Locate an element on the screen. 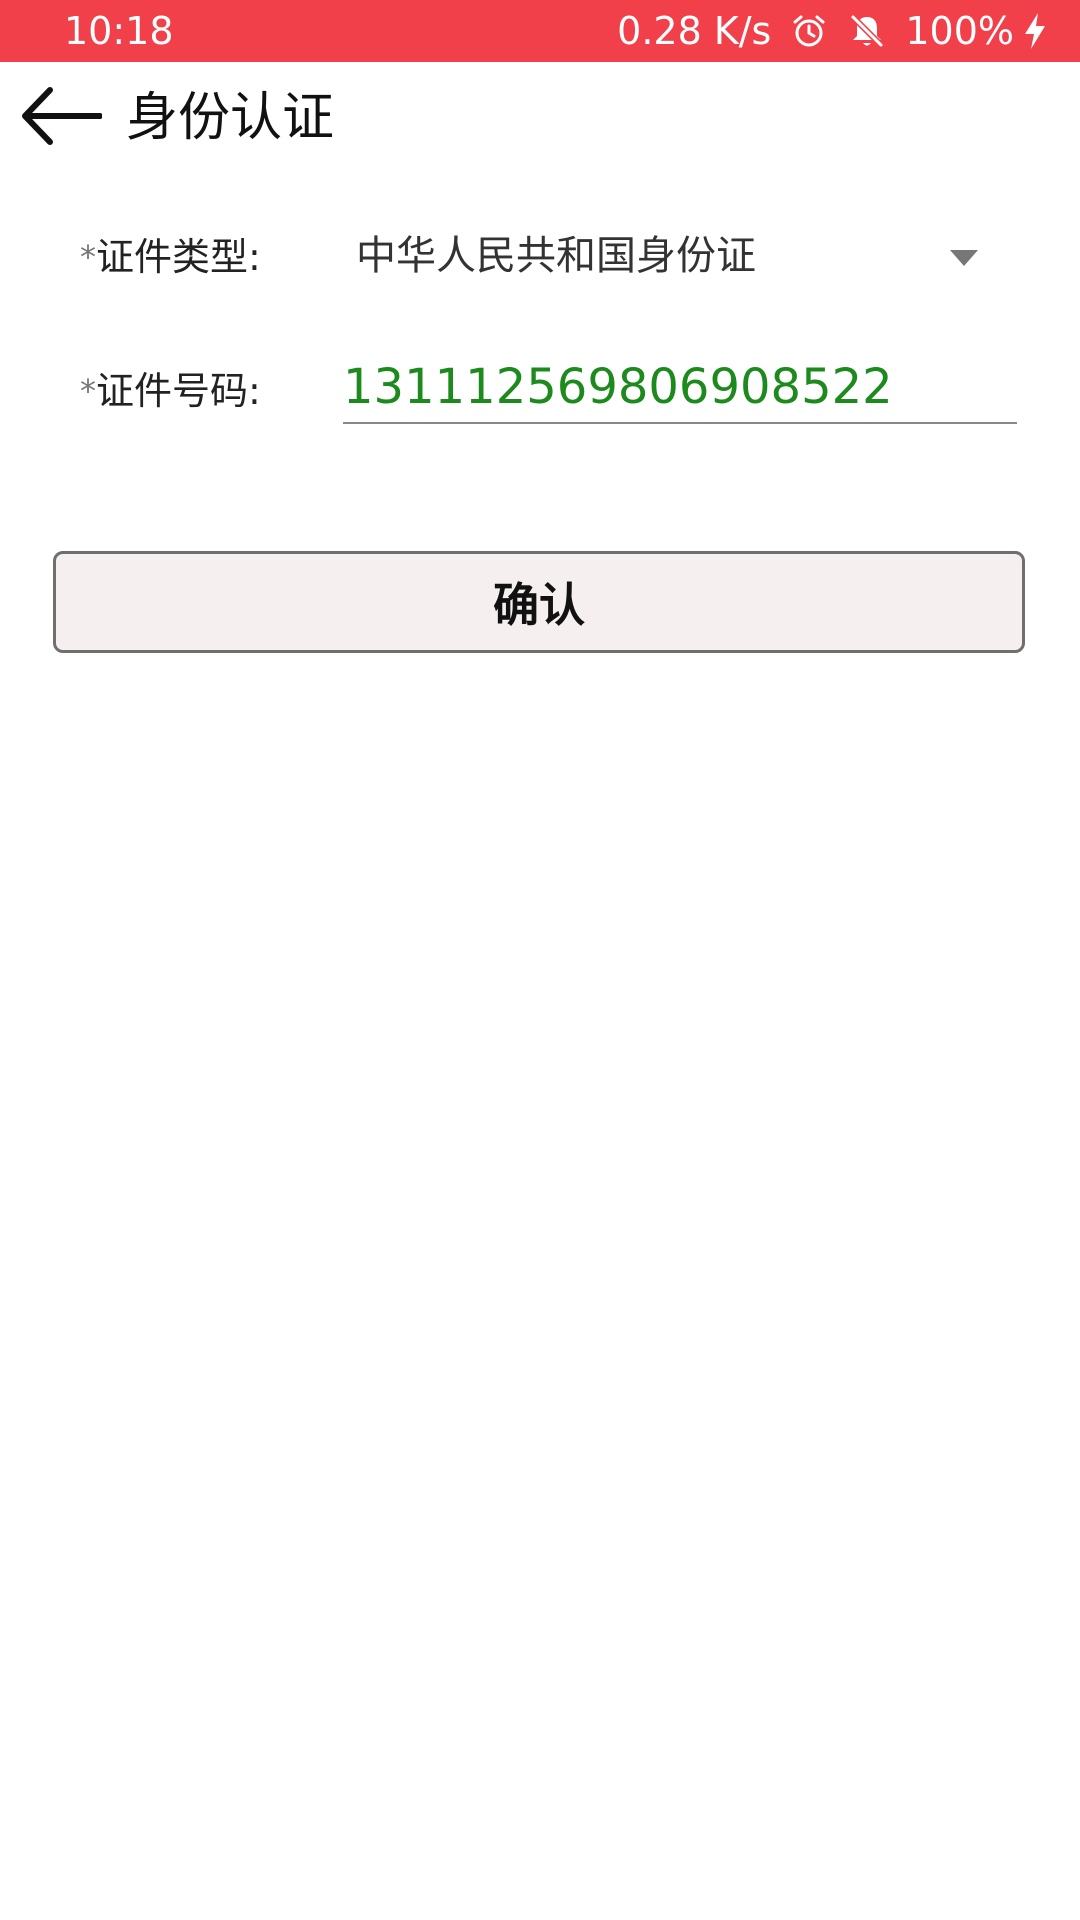 Image resolution: width=1080 pixels, height=1920 pixels. battery-level: 100% is located at coordinates (959, 31).